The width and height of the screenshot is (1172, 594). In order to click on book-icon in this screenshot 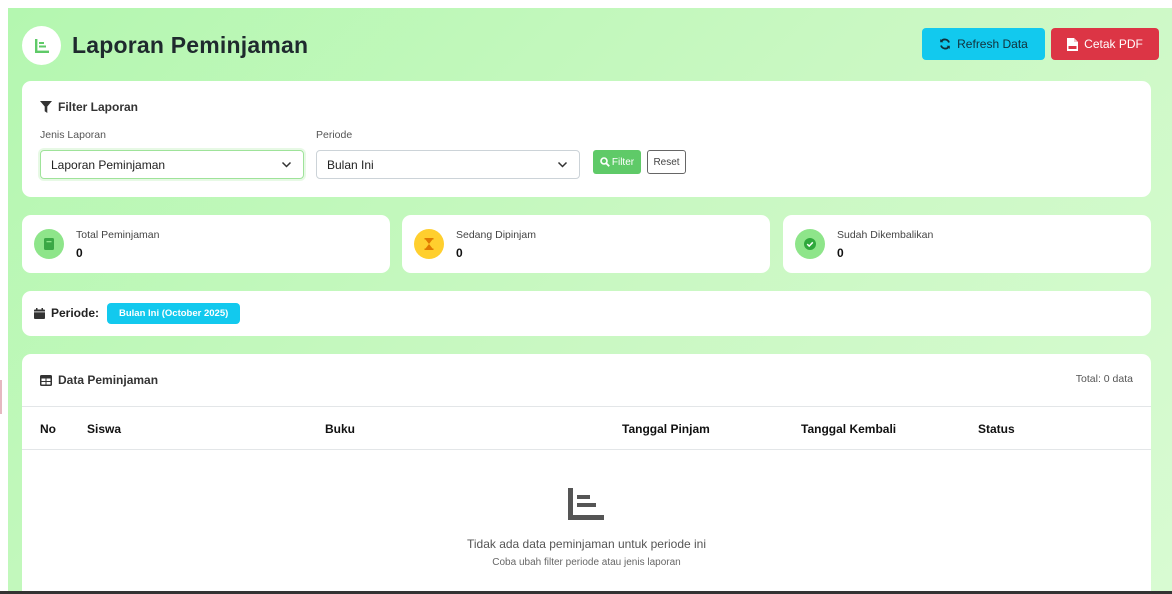, I will do `click(49, 244)`.